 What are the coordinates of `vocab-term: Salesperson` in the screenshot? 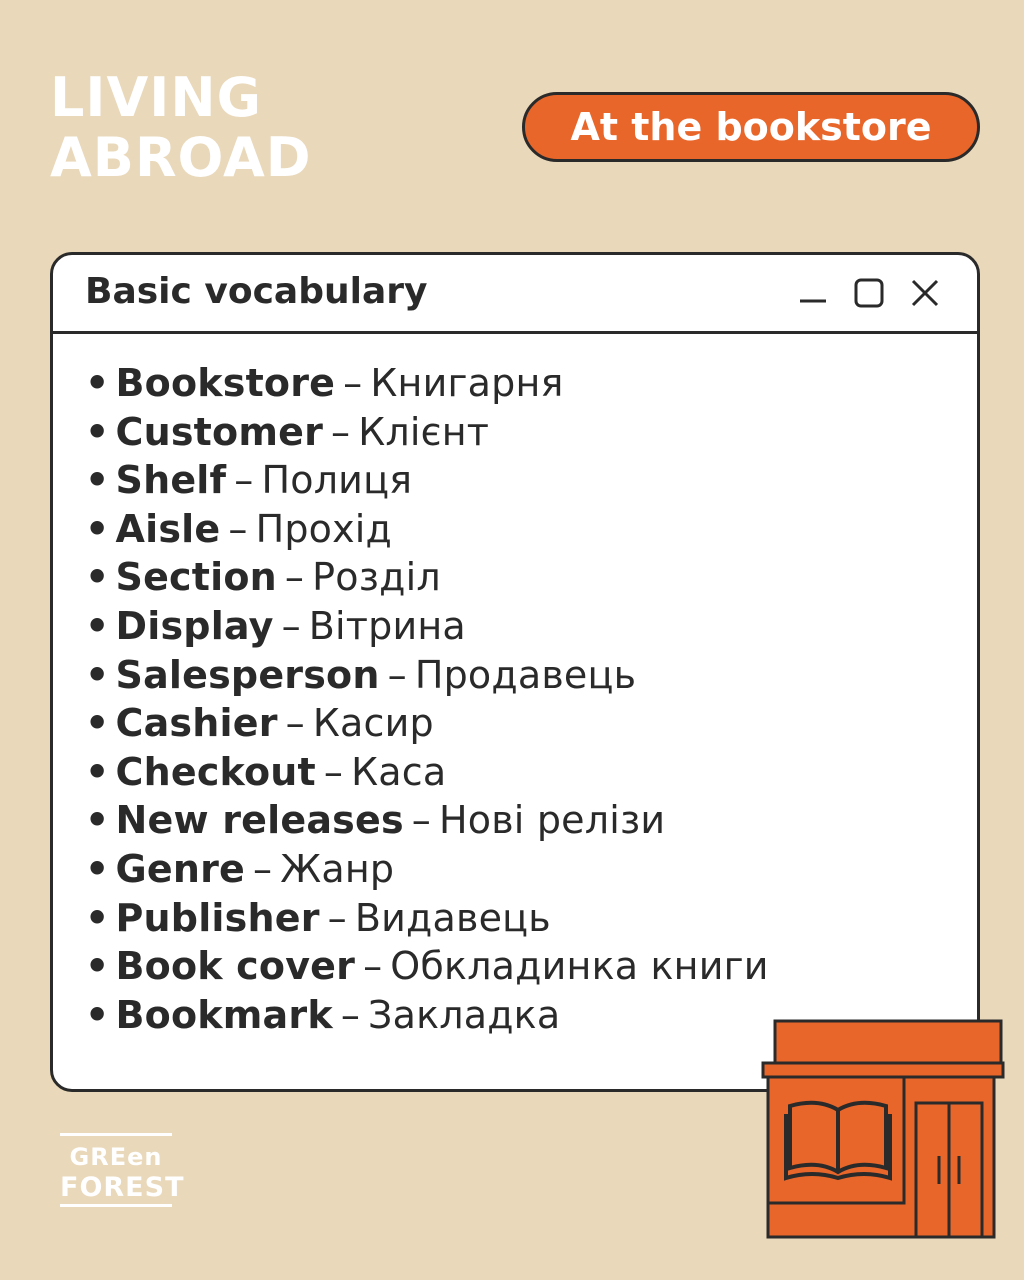 It's located at (247, 674).